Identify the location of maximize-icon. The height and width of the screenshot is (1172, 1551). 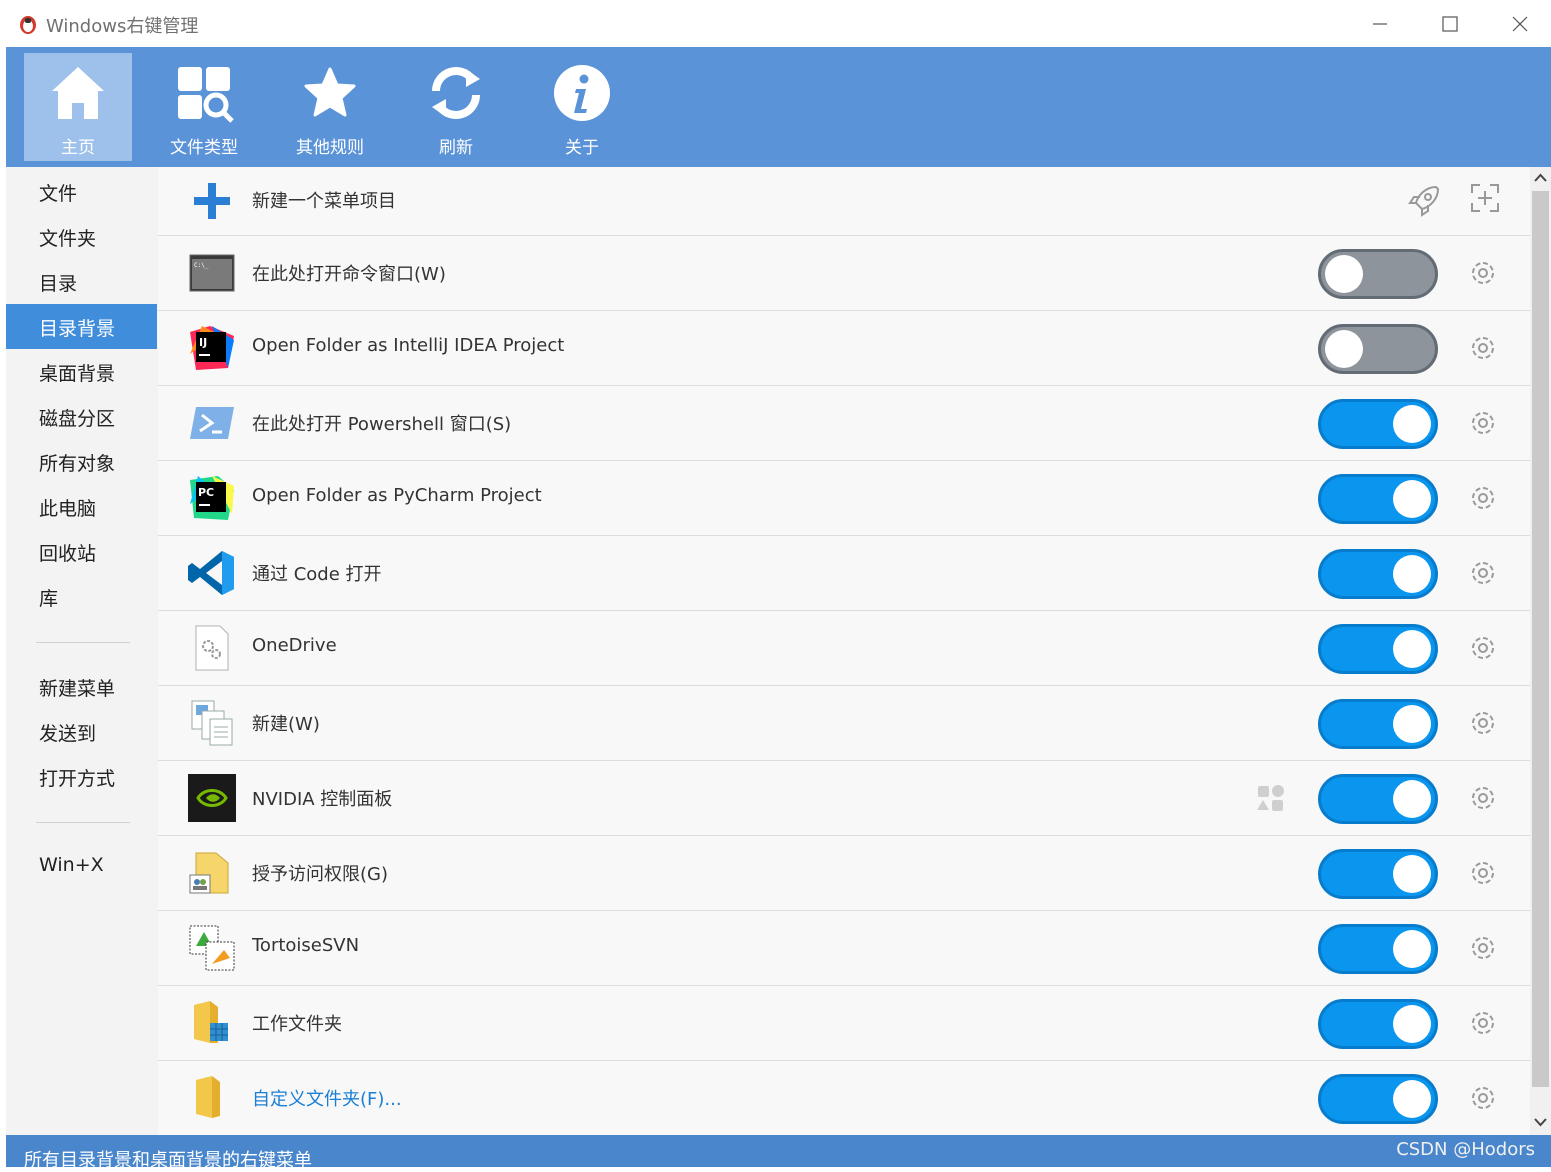
(1450, 24).